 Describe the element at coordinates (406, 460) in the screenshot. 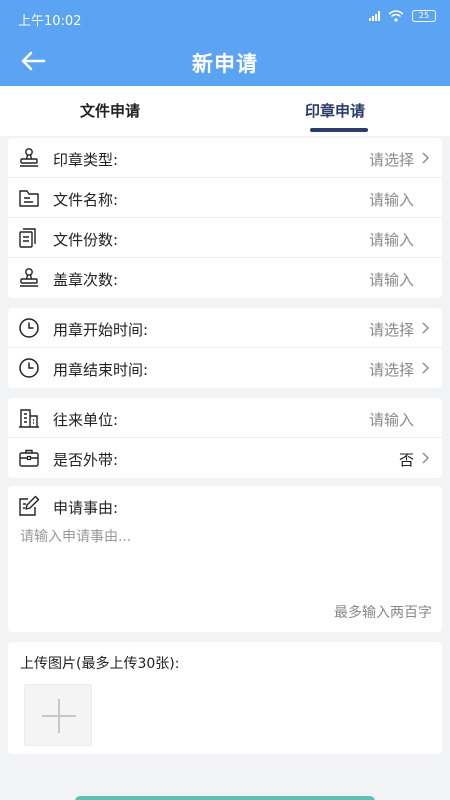

I see `take-out-value: 否` at that location.